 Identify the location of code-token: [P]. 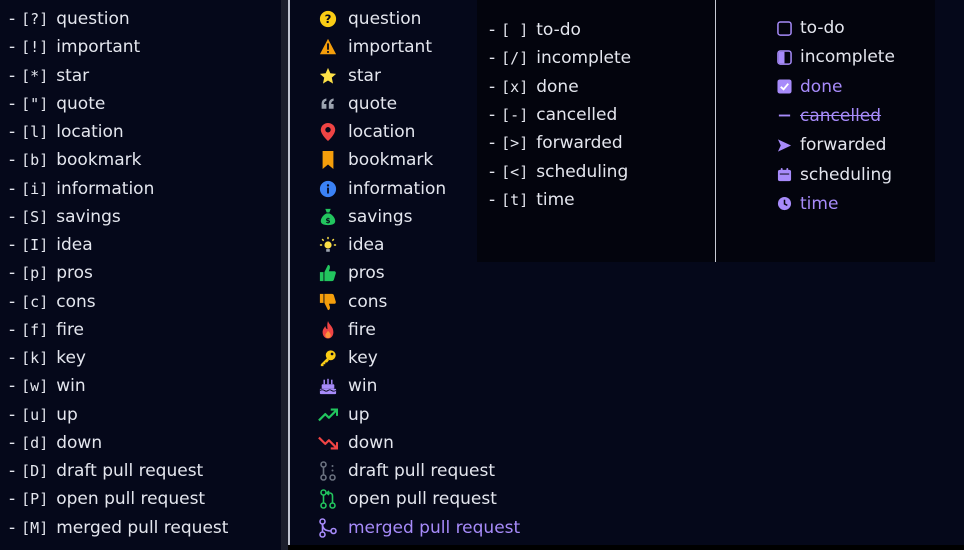
(35, 499).